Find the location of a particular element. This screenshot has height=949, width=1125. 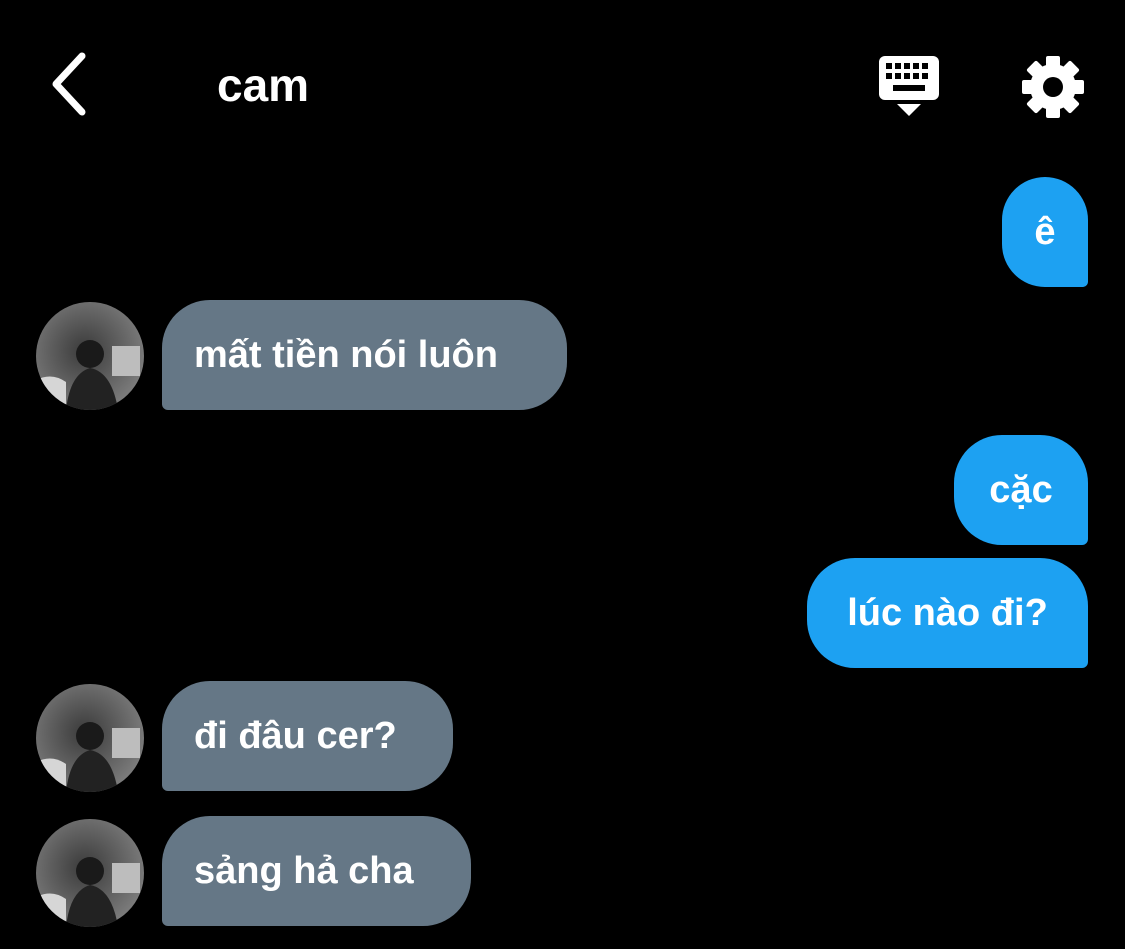

outgoing-message: lúc nào đi? is located at coordinates (947, 613).